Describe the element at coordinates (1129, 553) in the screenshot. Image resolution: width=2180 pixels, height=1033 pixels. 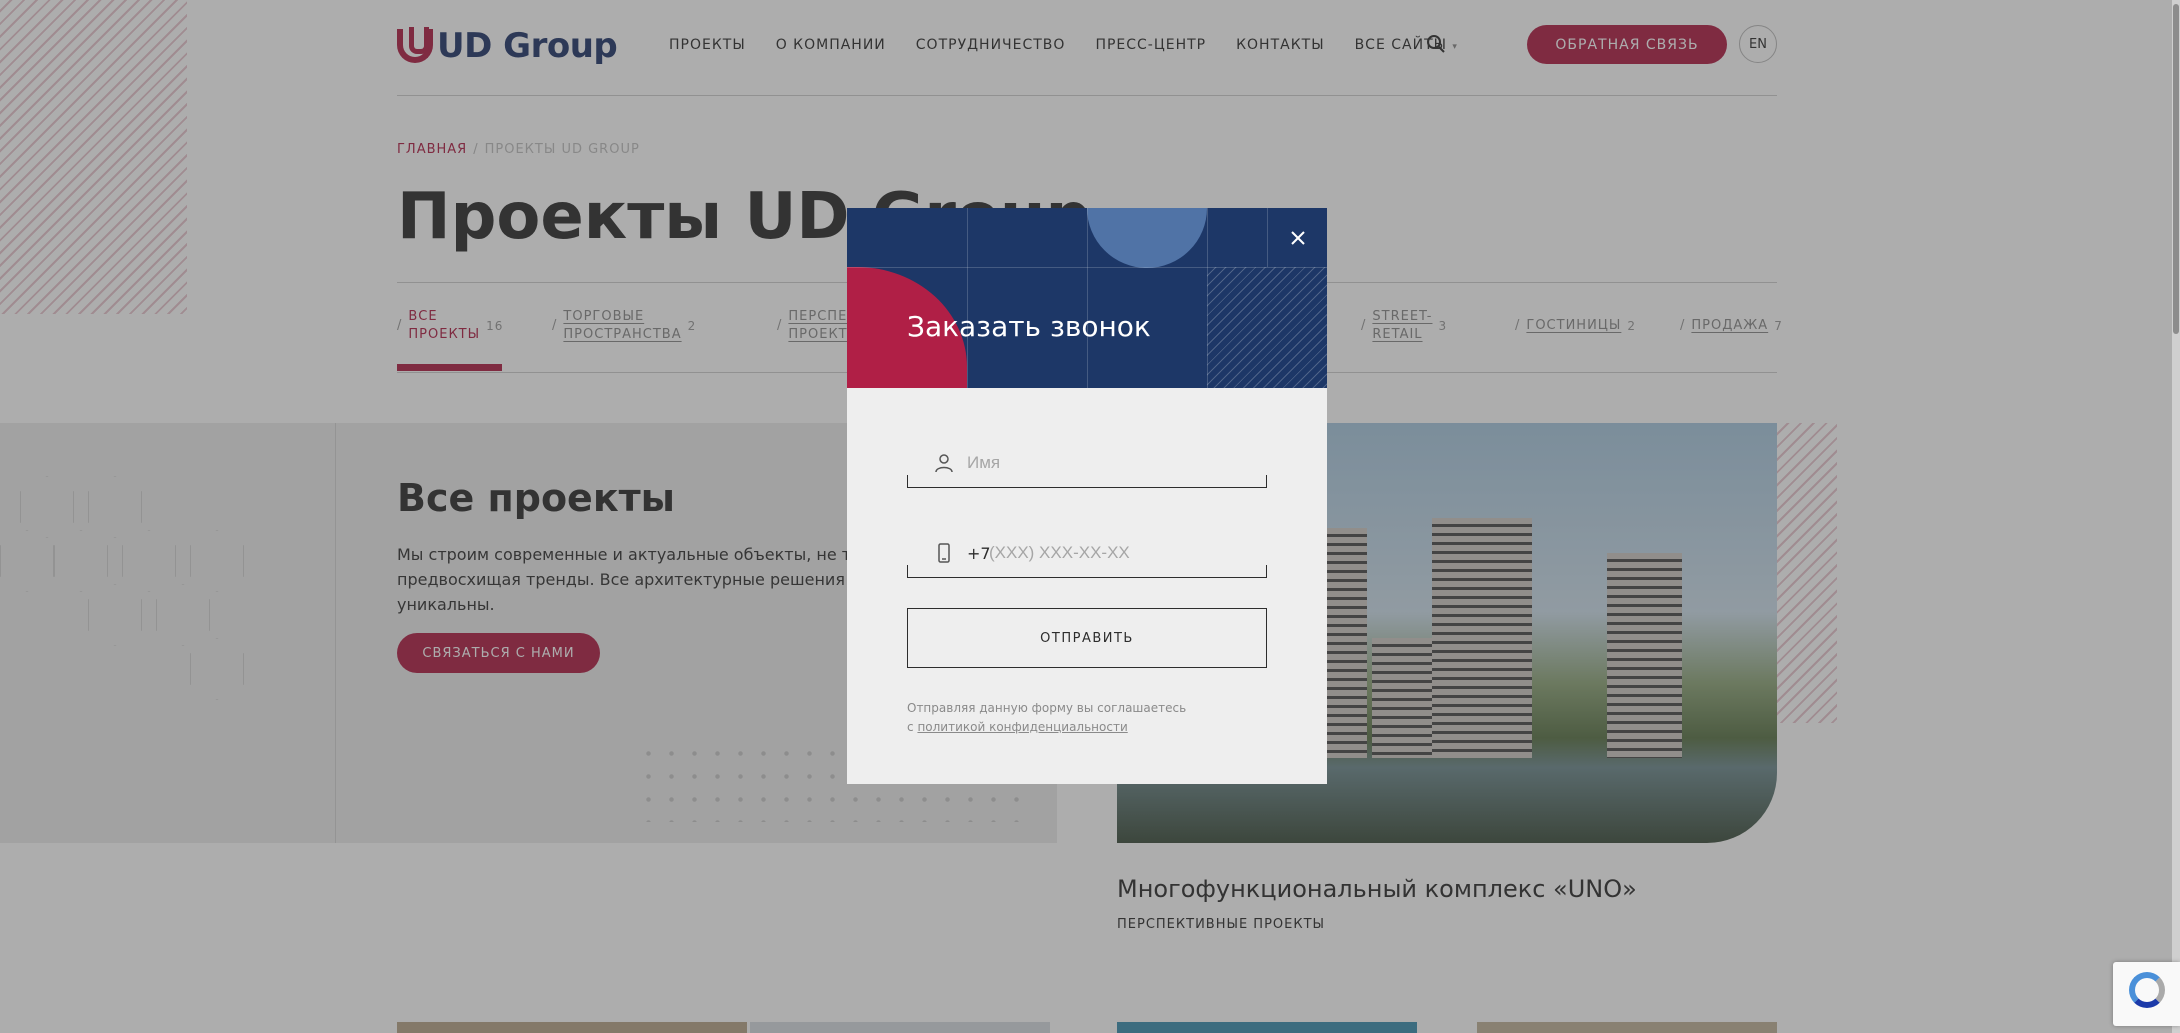
I see `phone-input` at that location.